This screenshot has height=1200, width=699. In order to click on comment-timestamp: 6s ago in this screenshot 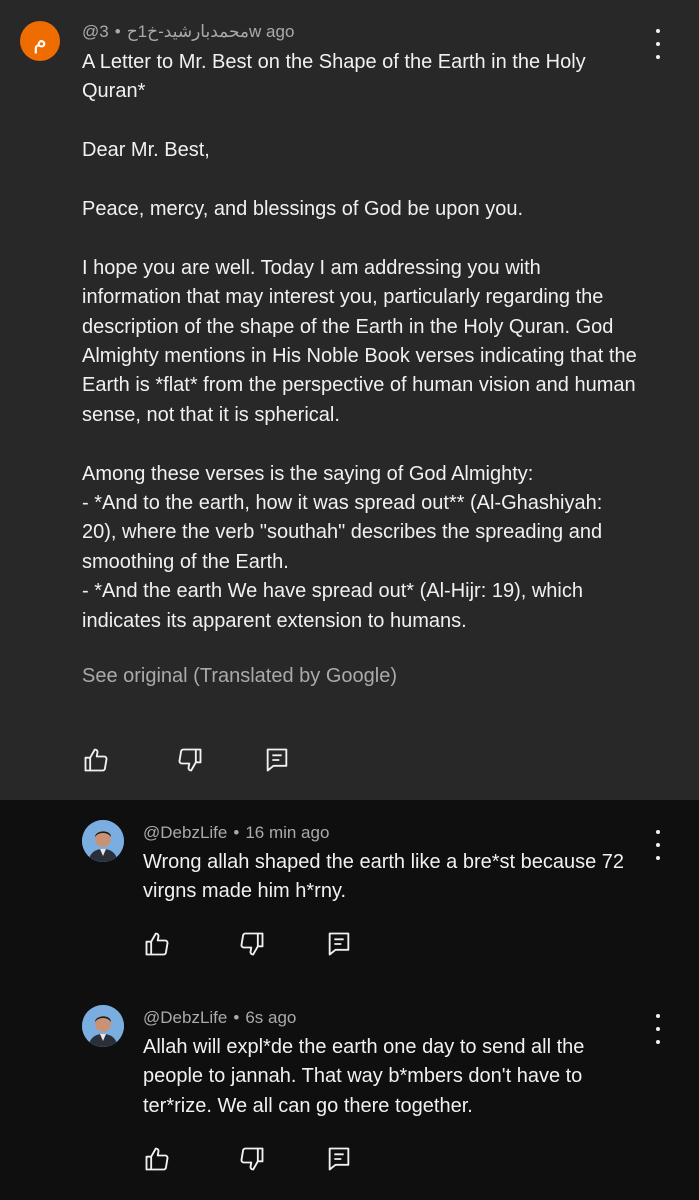, I will do `click(271, 1017)`.